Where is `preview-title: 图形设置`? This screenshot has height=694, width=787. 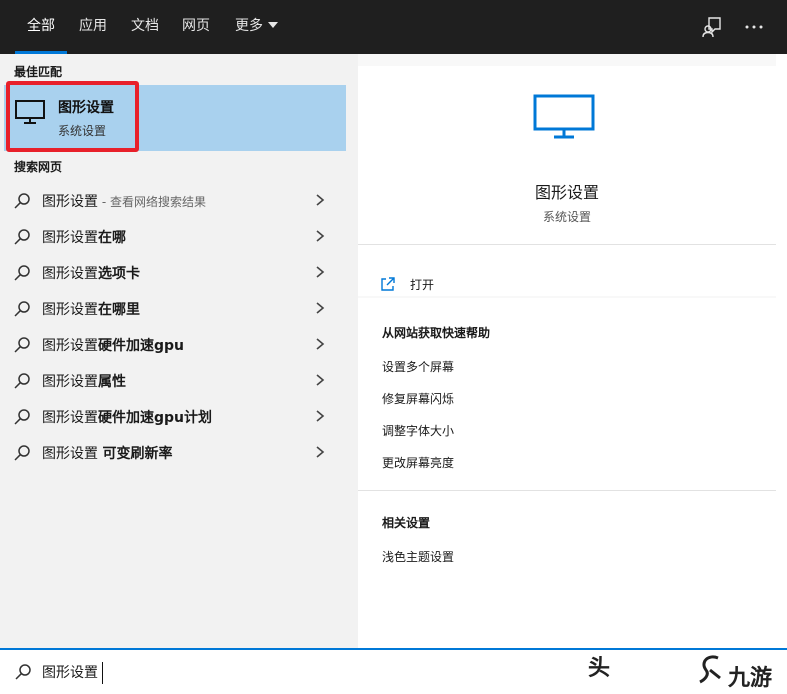 preview-title: 图形设置 is located at coordinates (566, 192).